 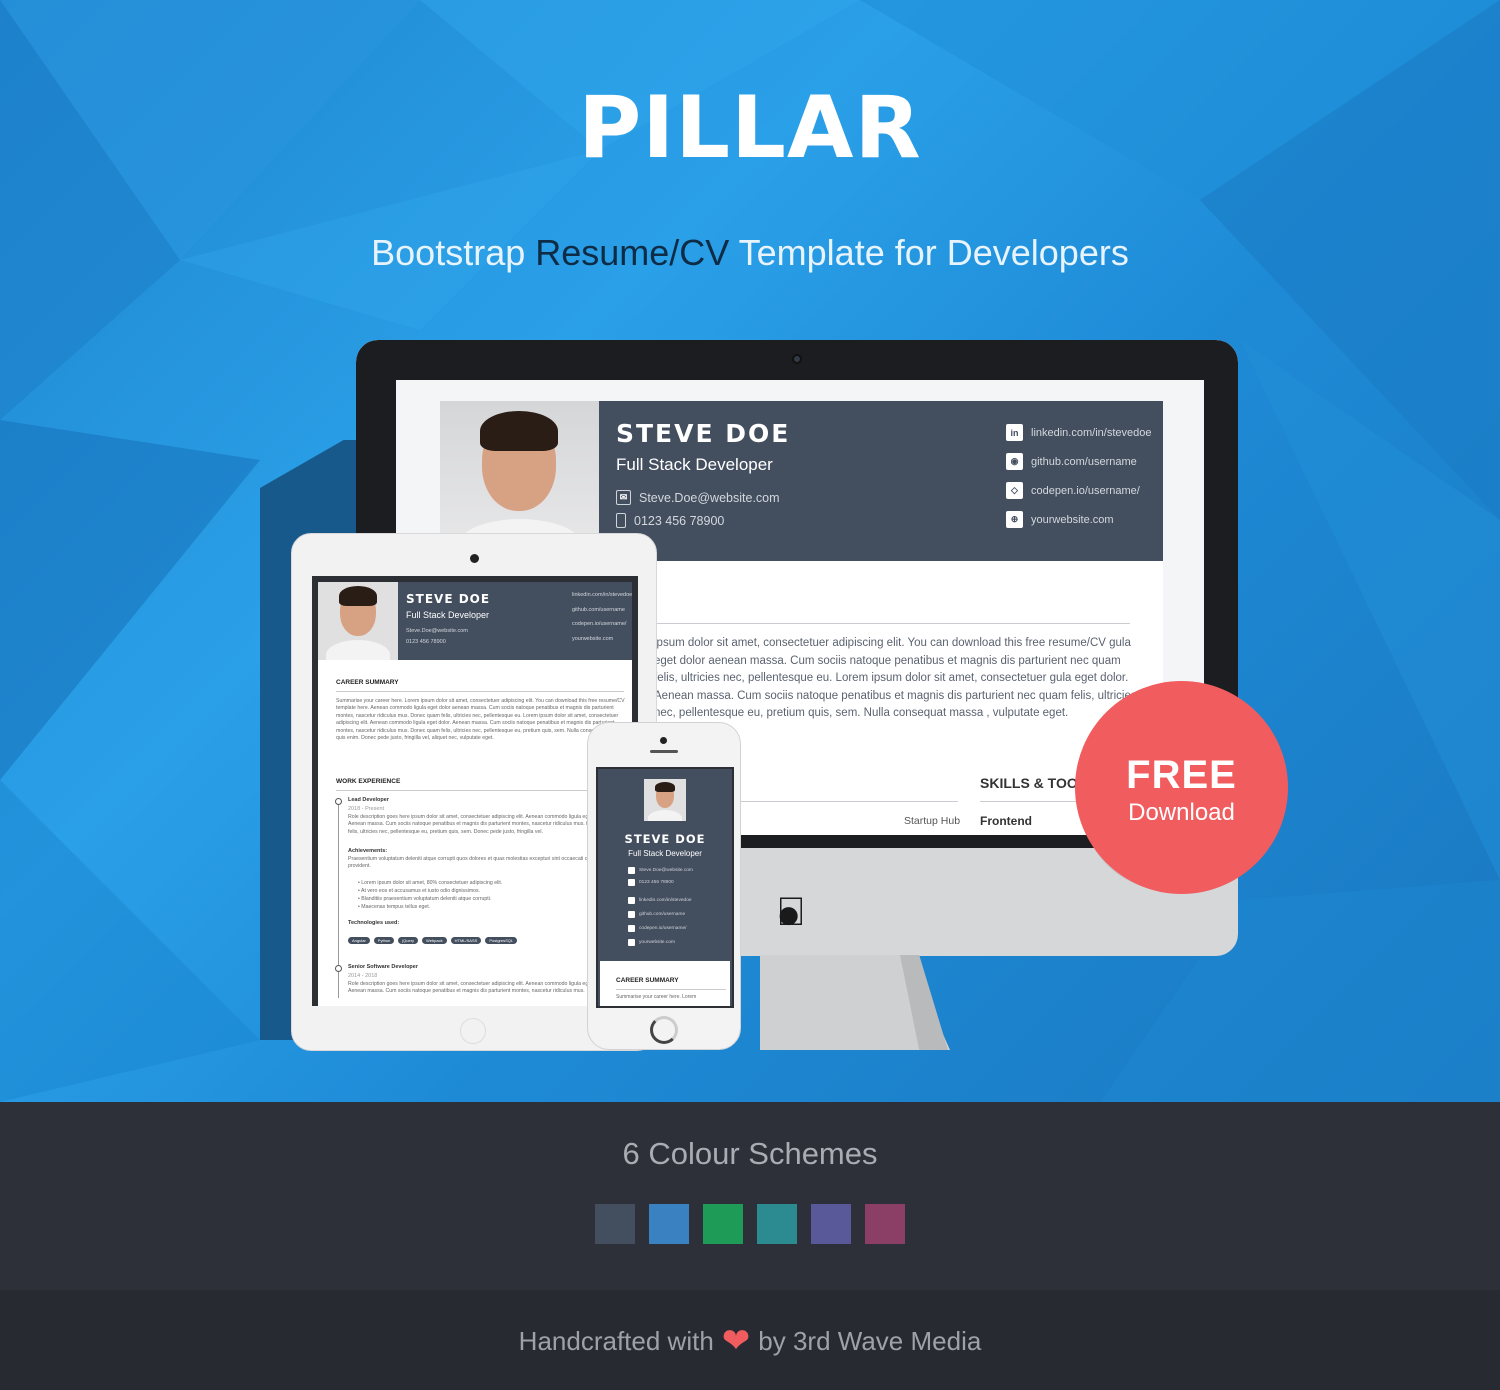 I want to click on skill-category: Frontend, so click(x=1006, y=821).